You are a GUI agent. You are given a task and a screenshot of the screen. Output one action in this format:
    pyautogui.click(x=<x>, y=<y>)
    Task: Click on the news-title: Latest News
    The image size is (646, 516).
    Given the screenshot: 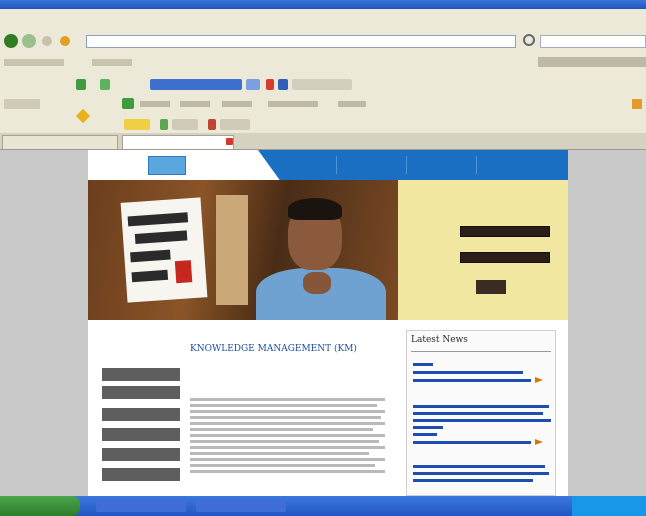 What is the action you would take?
    pyautogui.click(x=439, y=340)
    